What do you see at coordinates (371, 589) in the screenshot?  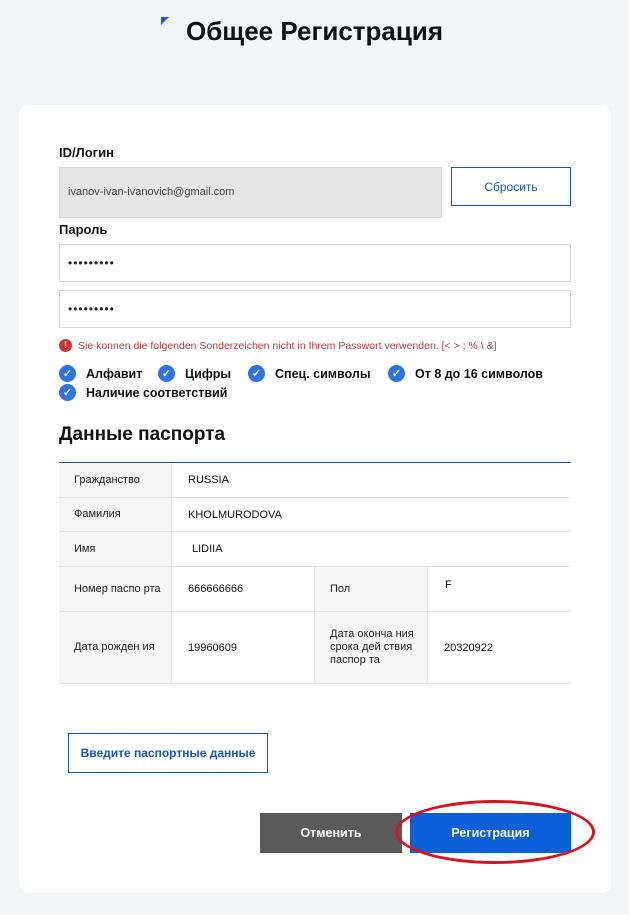 I see `sex-label: Пол` at bounding box center [371, 589].